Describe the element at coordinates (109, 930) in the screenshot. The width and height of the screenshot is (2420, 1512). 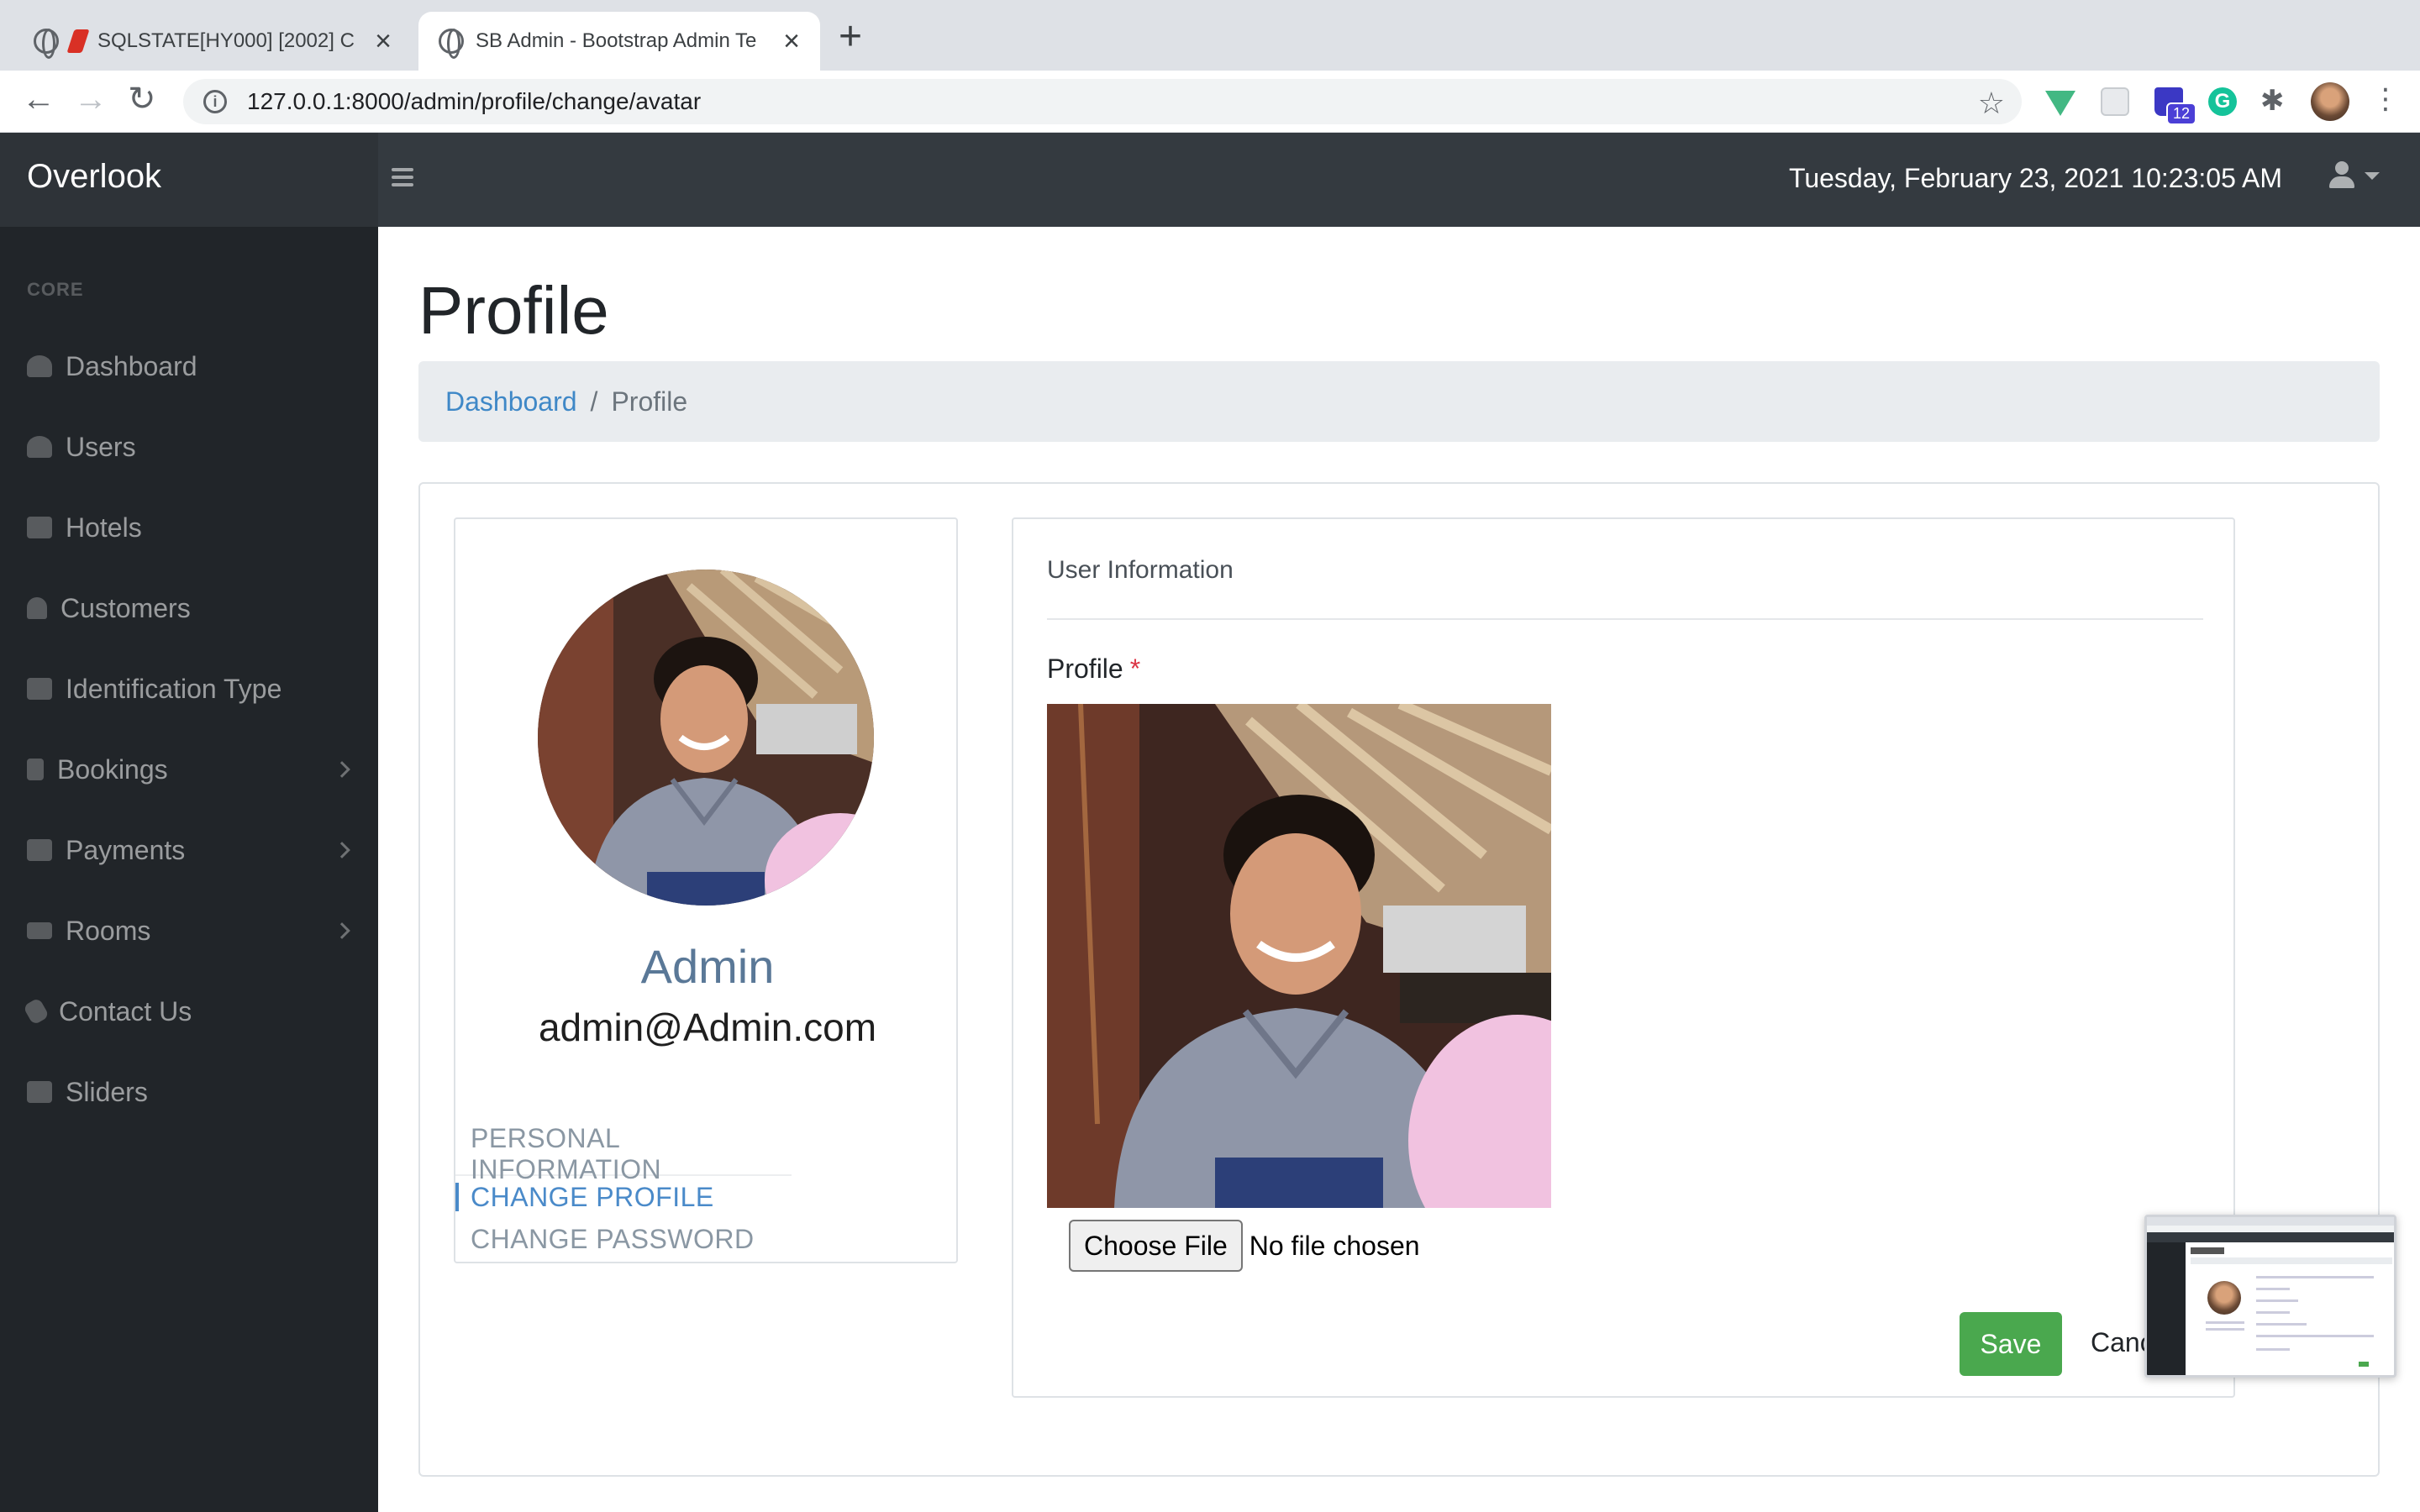
I see `sidebar-item-label: Rooms` at that location.